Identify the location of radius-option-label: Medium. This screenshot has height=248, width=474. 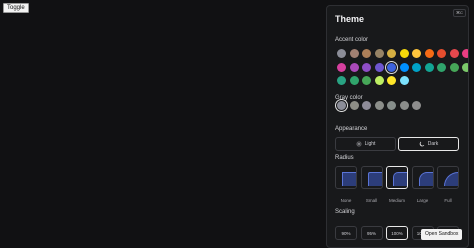
(396, 200).